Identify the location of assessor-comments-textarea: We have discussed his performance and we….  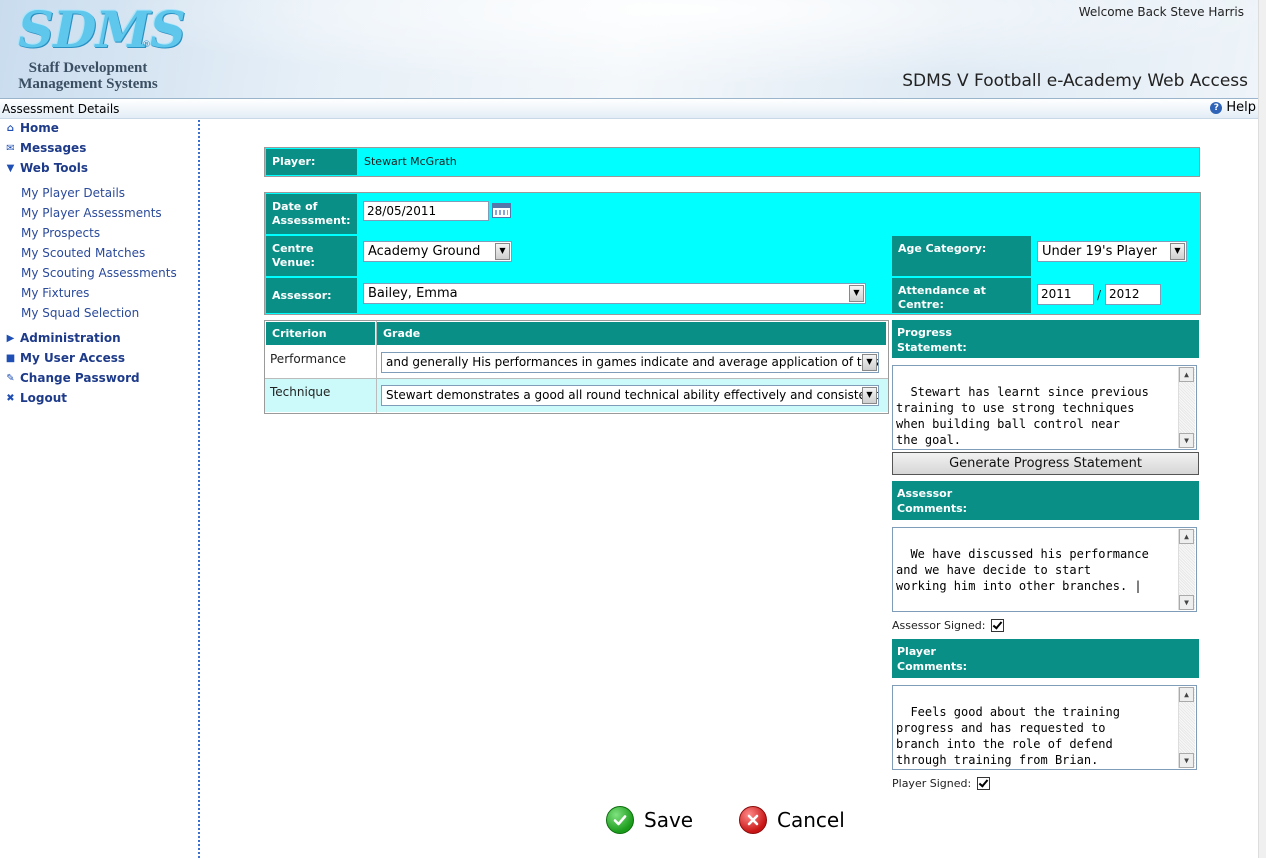
(1044, 569).